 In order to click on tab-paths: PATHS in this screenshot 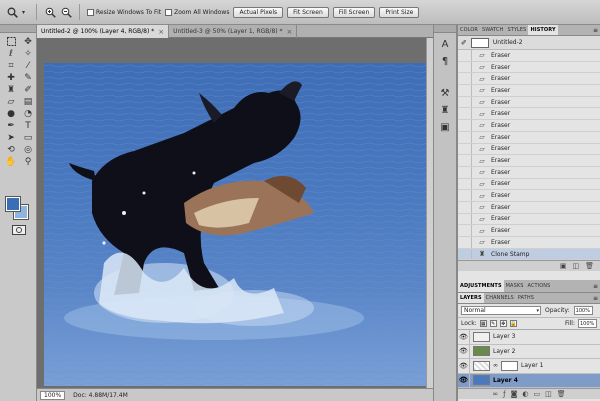, I will do `click(526, 298)`.